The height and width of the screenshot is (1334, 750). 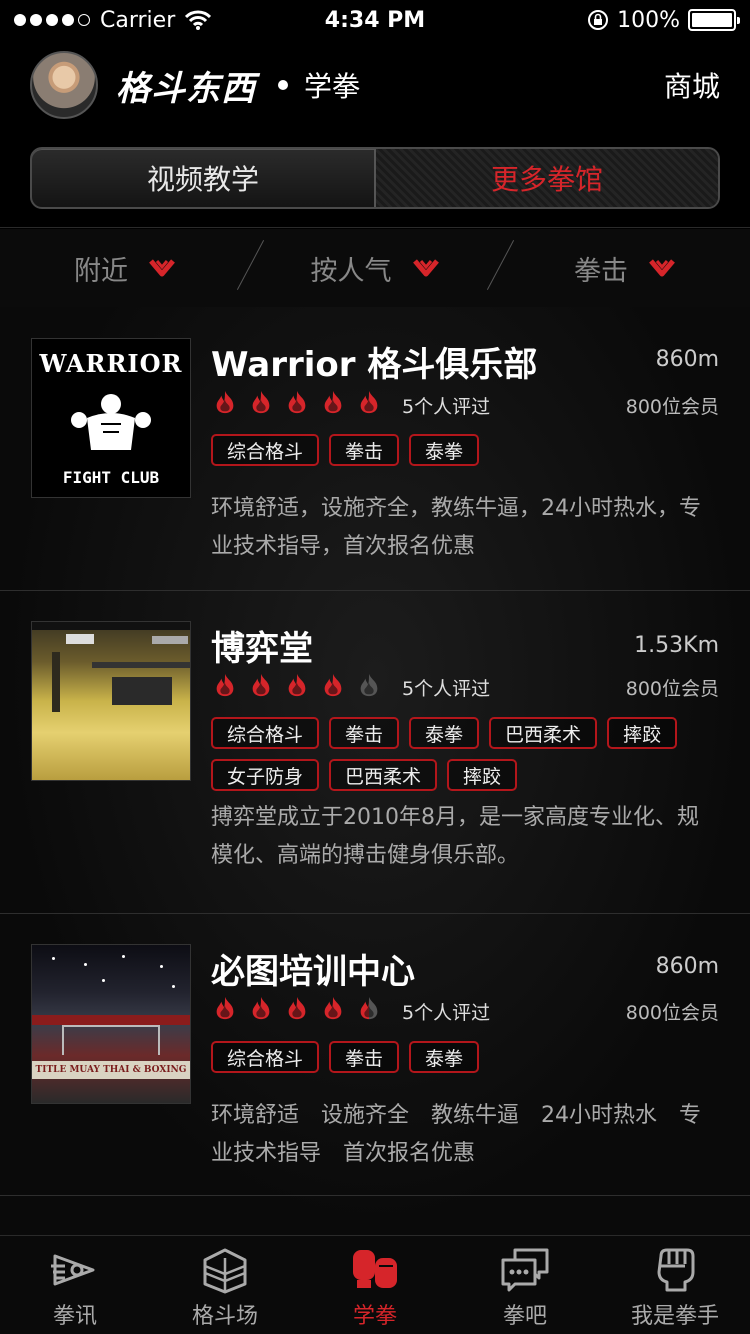 What do you see at coordinates (262, 649) in the screenshot?
I see `gym-name: 博弈堂` at bounding box center [262, 649].